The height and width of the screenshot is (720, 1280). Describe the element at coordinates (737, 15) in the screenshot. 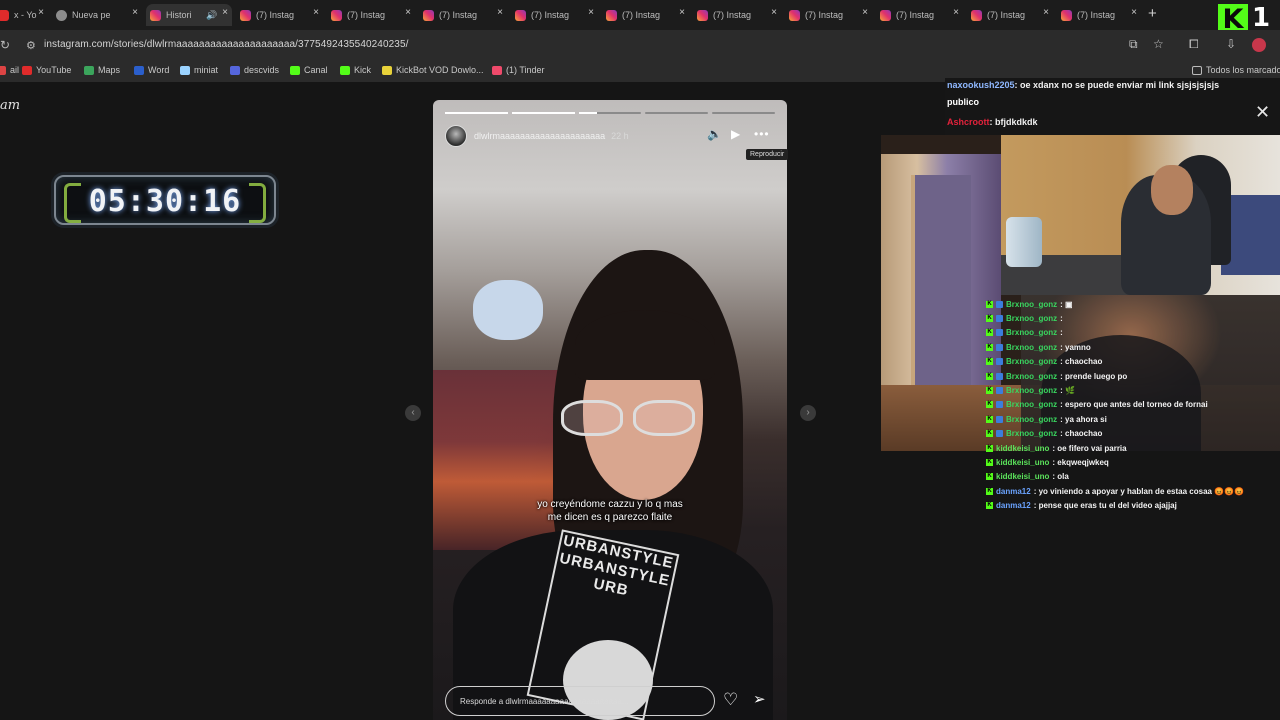

I see `tab-9: (7) Instag ×` at that location.